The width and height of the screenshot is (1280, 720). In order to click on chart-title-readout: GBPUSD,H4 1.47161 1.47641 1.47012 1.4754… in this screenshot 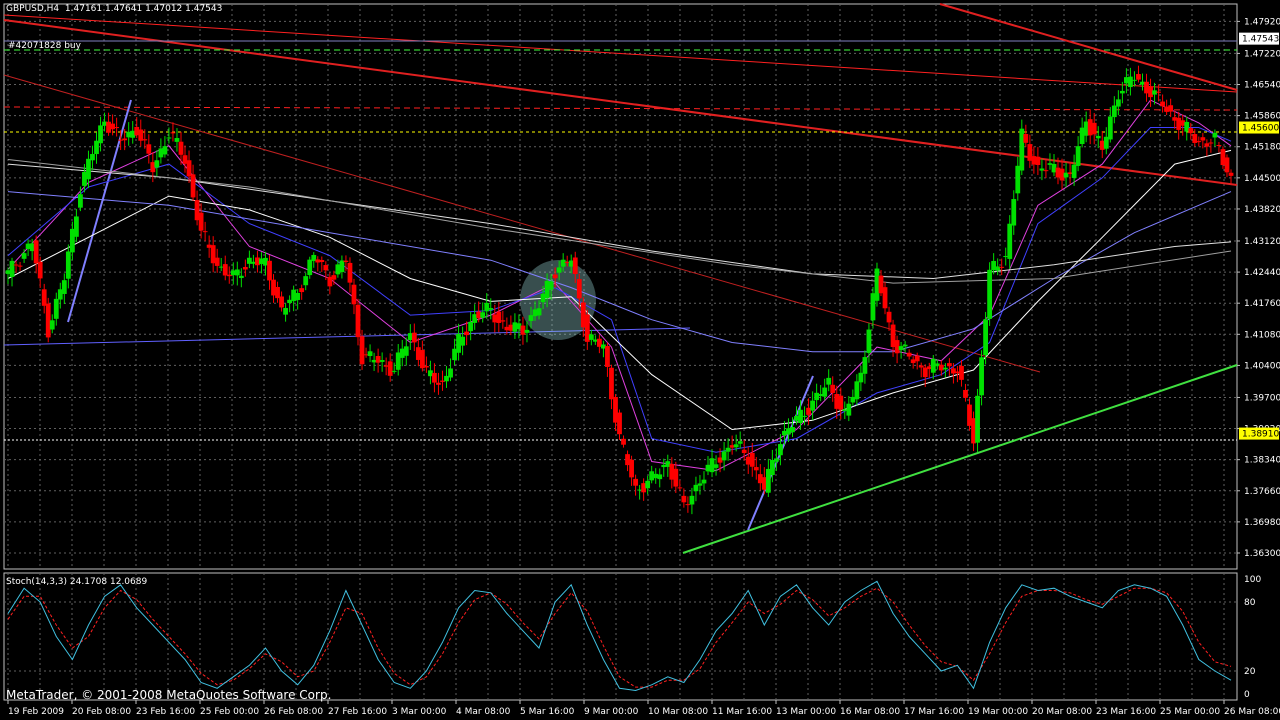, I will do `click(114, 9)`.